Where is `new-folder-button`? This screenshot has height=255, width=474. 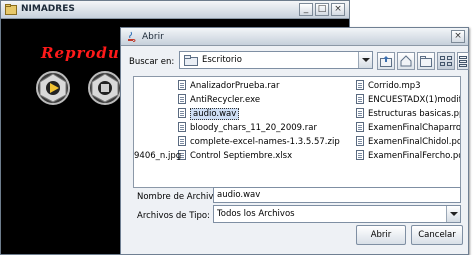
new-folder-button is located at coordinates (426, 61).